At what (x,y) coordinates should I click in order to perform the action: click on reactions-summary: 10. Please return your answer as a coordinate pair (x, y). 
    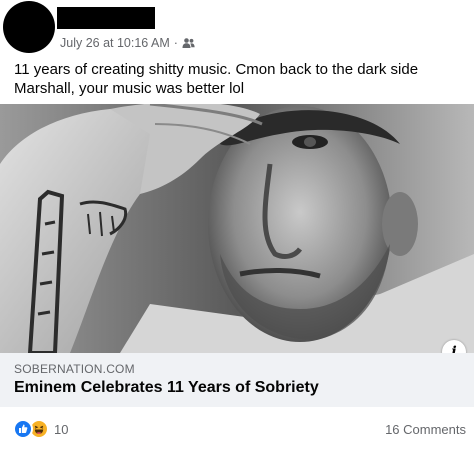
    Looking at the image, I should click on (40, 429).